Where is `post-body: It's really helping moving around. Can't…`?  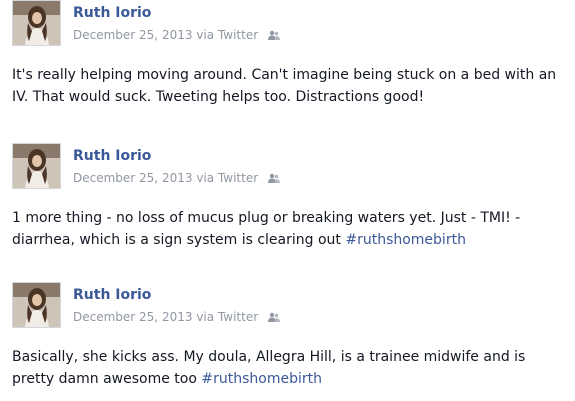 post-body: It's really helping moving around. Can't… is located at coordinates (284, 86).